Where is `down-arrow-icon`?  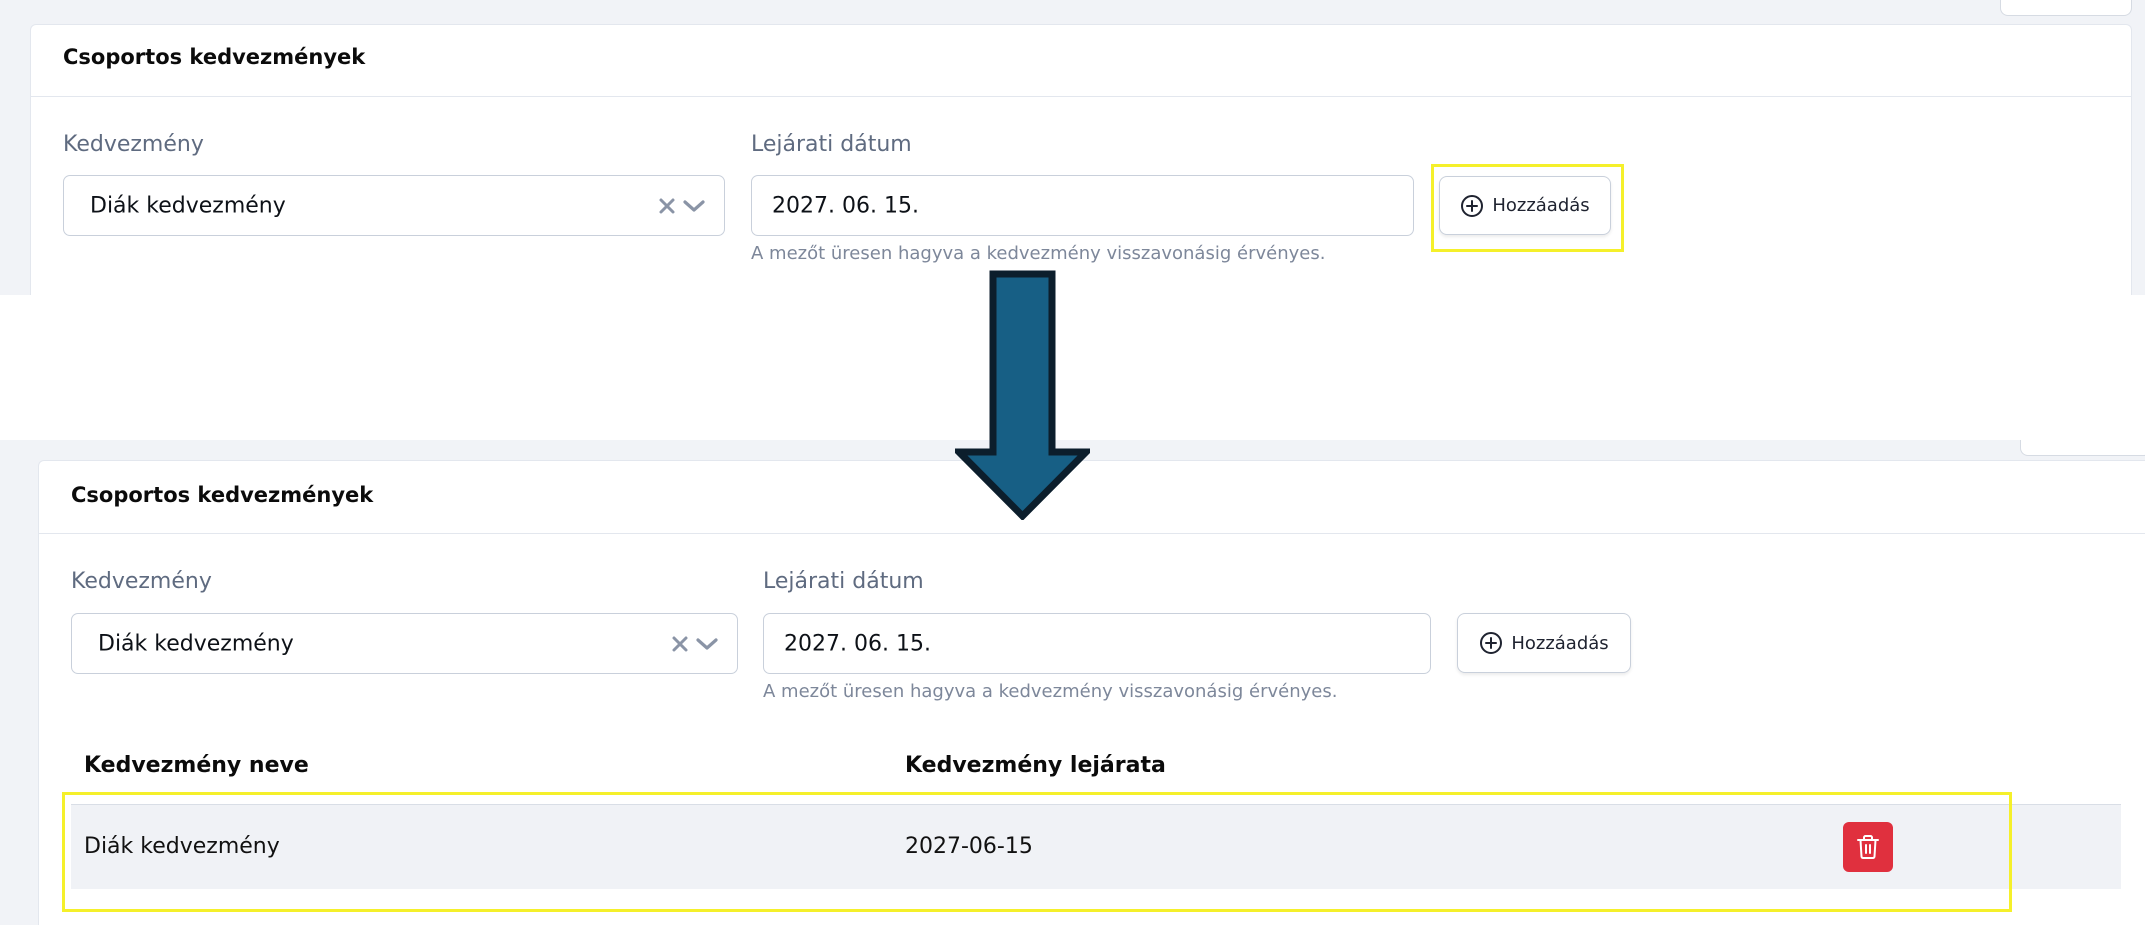 down-arrow-icon is located at coordinates (1022, 395).